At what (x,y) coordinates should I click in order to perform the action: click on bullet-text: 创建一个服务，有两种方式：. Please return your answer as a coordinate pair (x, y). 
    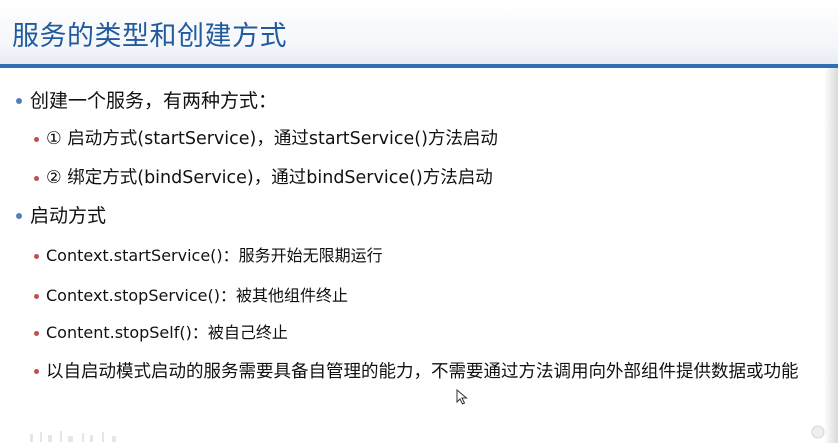
    Looking at the image, I should click on (154, 101).